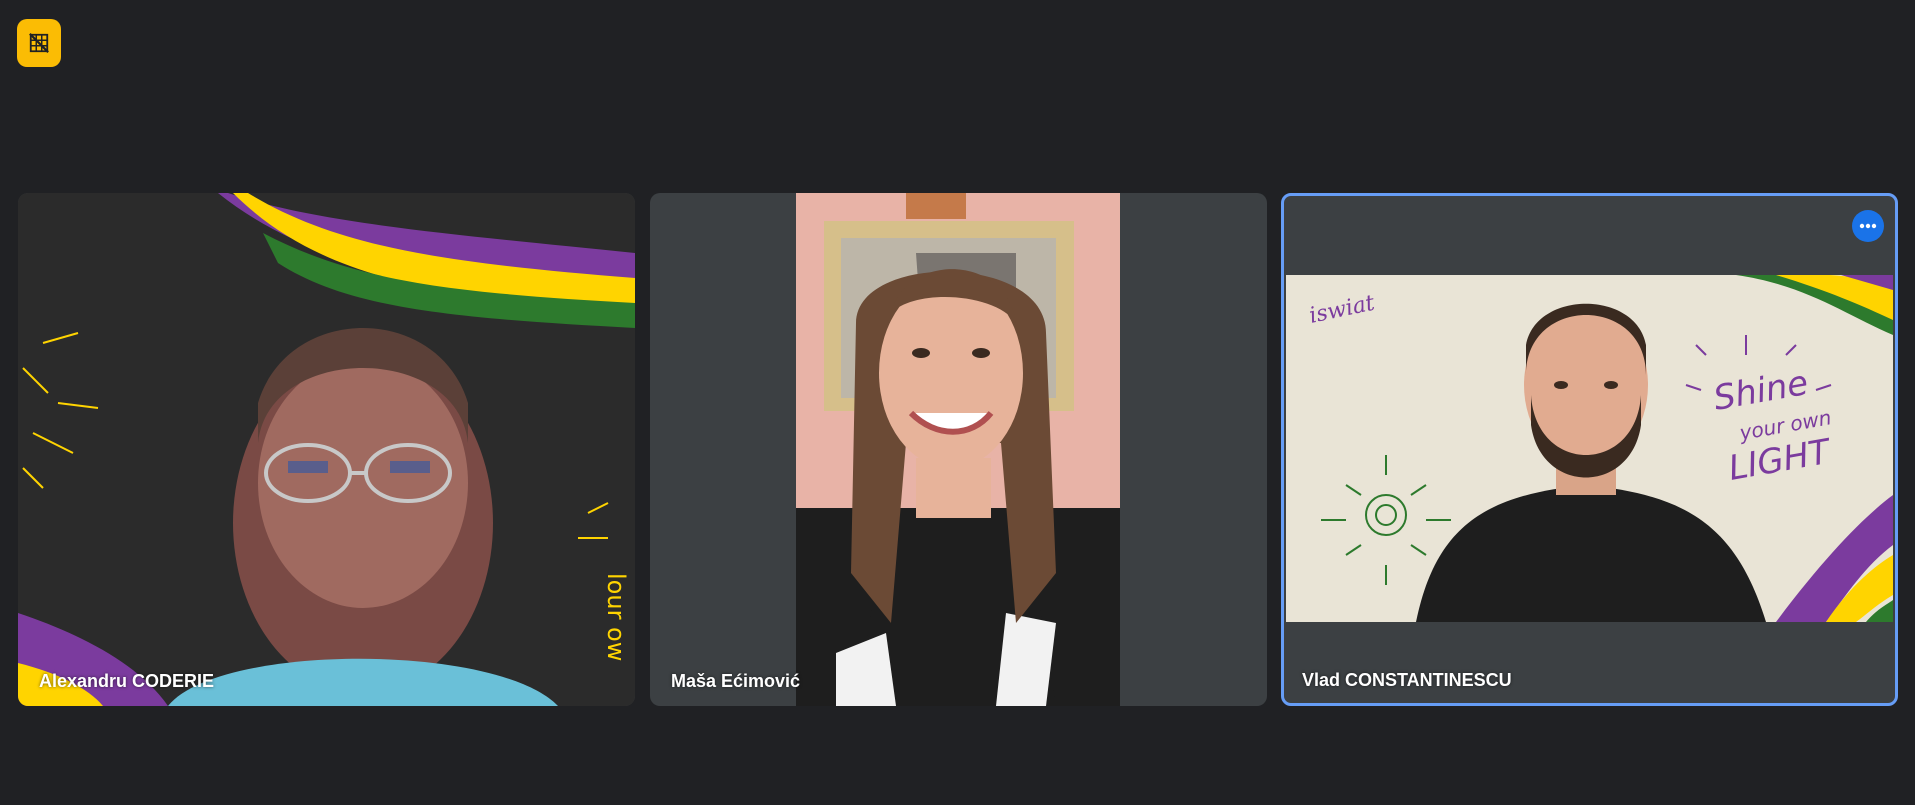  I want to click on background-doodle-text: lour ow, so click(616, 617).